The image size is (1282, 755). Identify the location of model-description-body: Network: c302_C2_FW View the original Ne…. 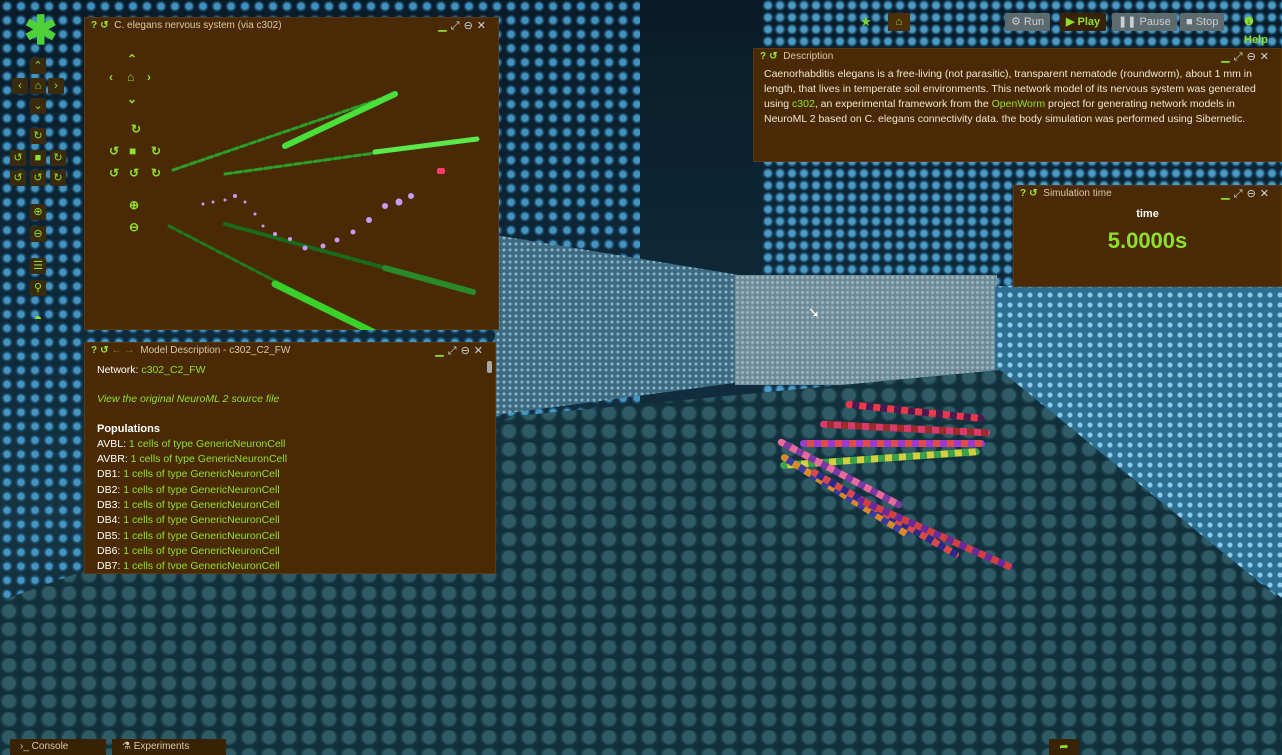
(290, 464).